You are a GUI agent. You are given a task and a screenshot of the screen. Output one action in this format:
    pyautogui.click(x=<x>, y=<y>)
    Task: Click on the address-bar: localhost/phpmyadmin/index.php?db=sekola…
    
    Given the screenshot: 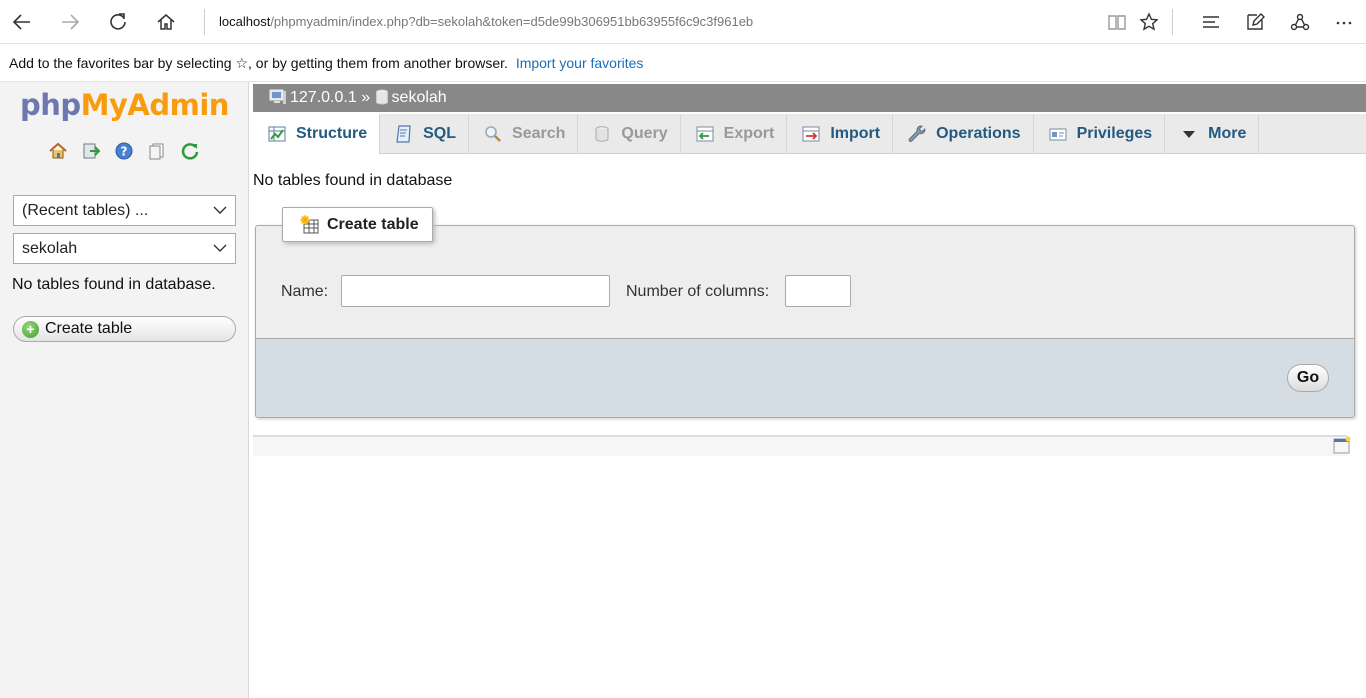 What is the action you would take?
    pyautogui.click(x=649, y=22)
    